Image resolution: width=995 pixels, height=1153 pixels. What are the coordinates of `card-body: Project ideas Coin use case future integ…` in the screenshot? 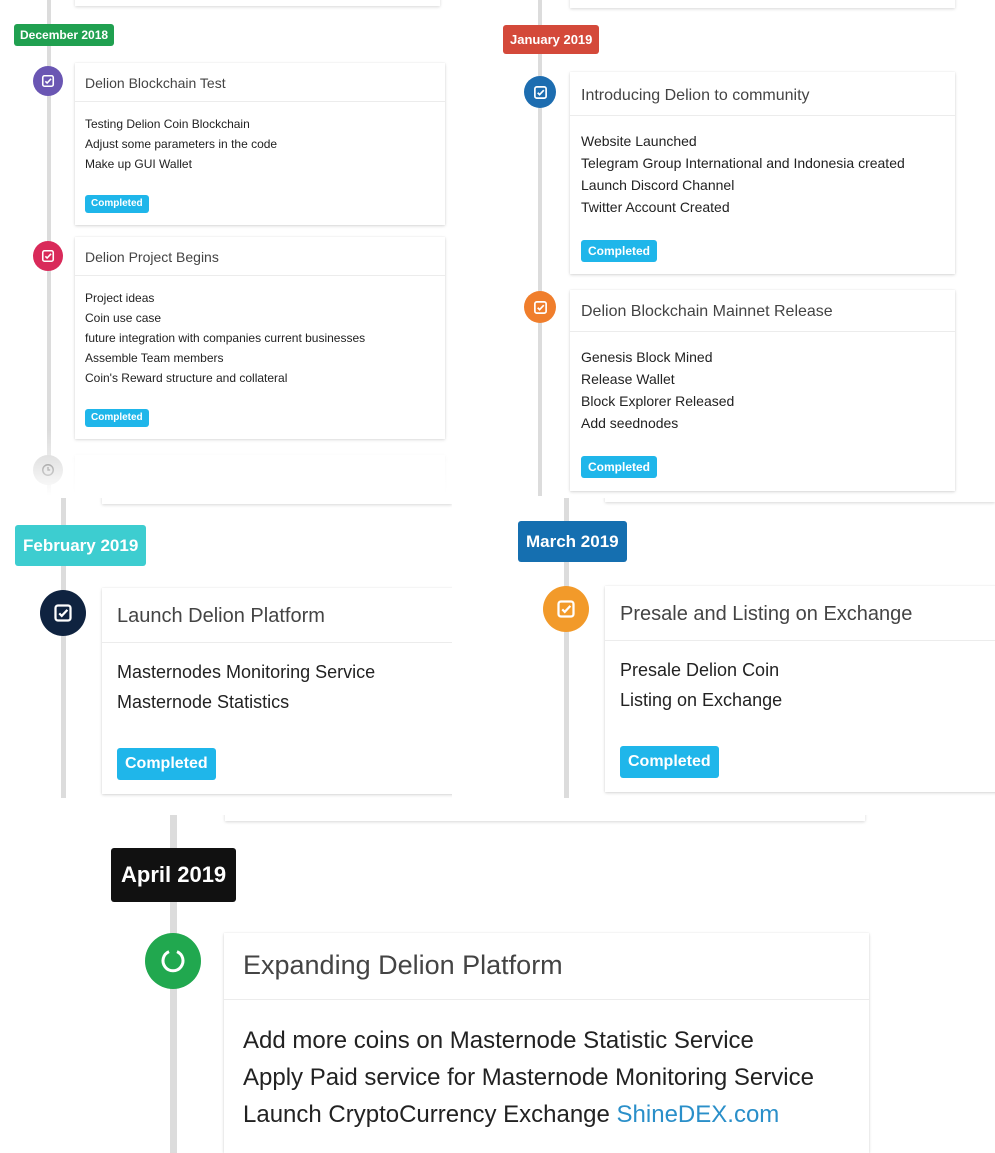 It's located at (260, 332).